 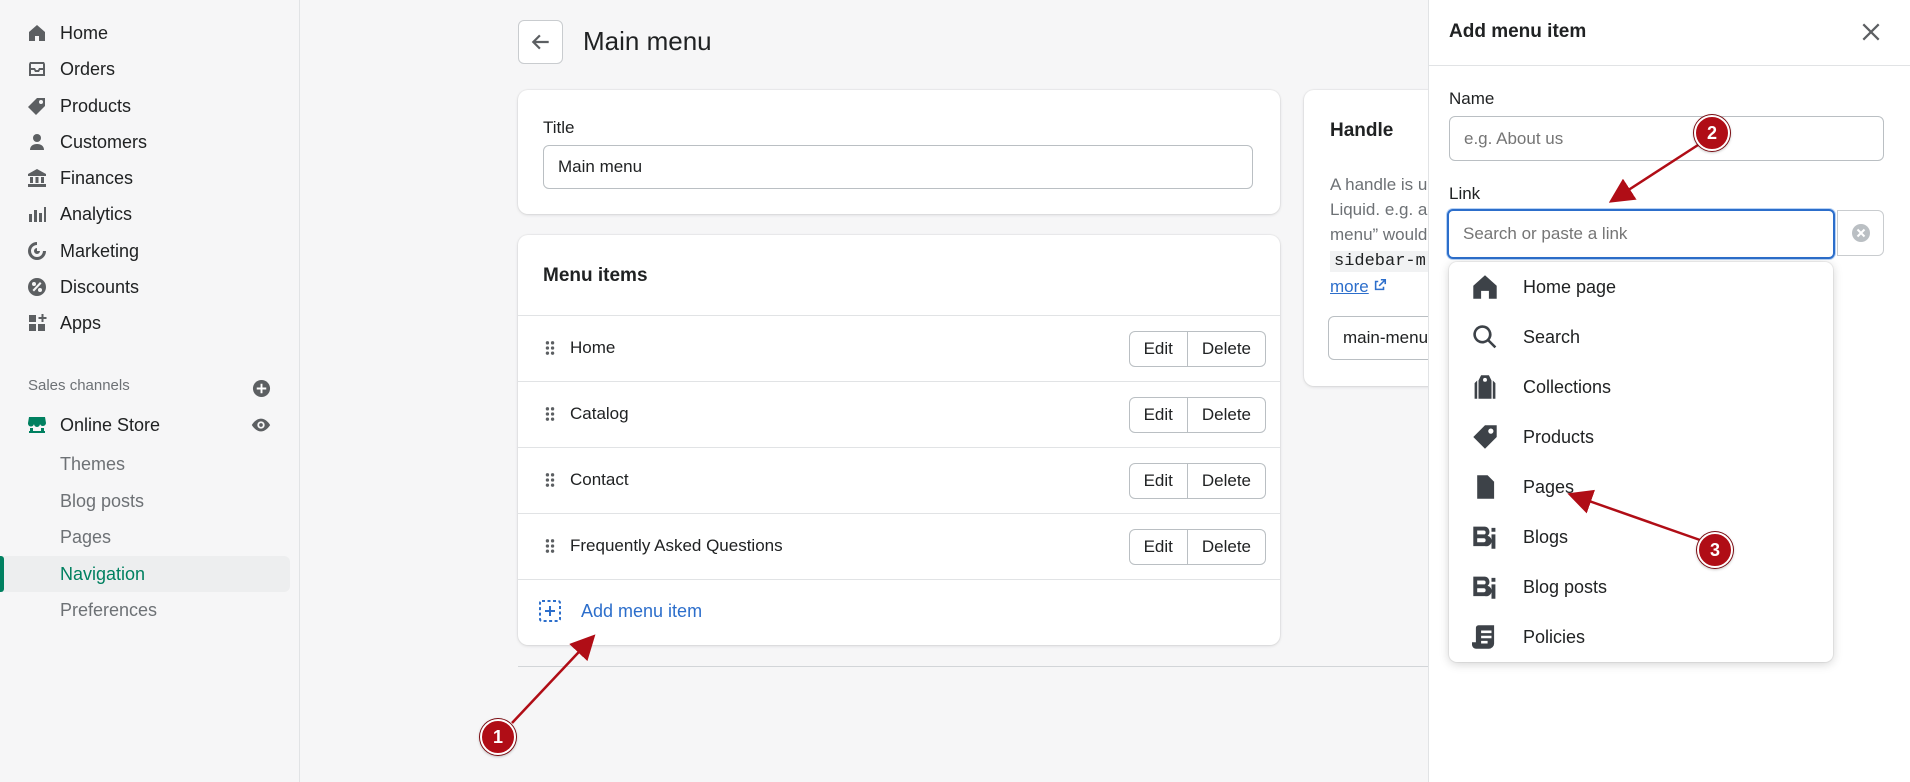 I want to click on link-option-label: Products, so click(x=1559, y=436).